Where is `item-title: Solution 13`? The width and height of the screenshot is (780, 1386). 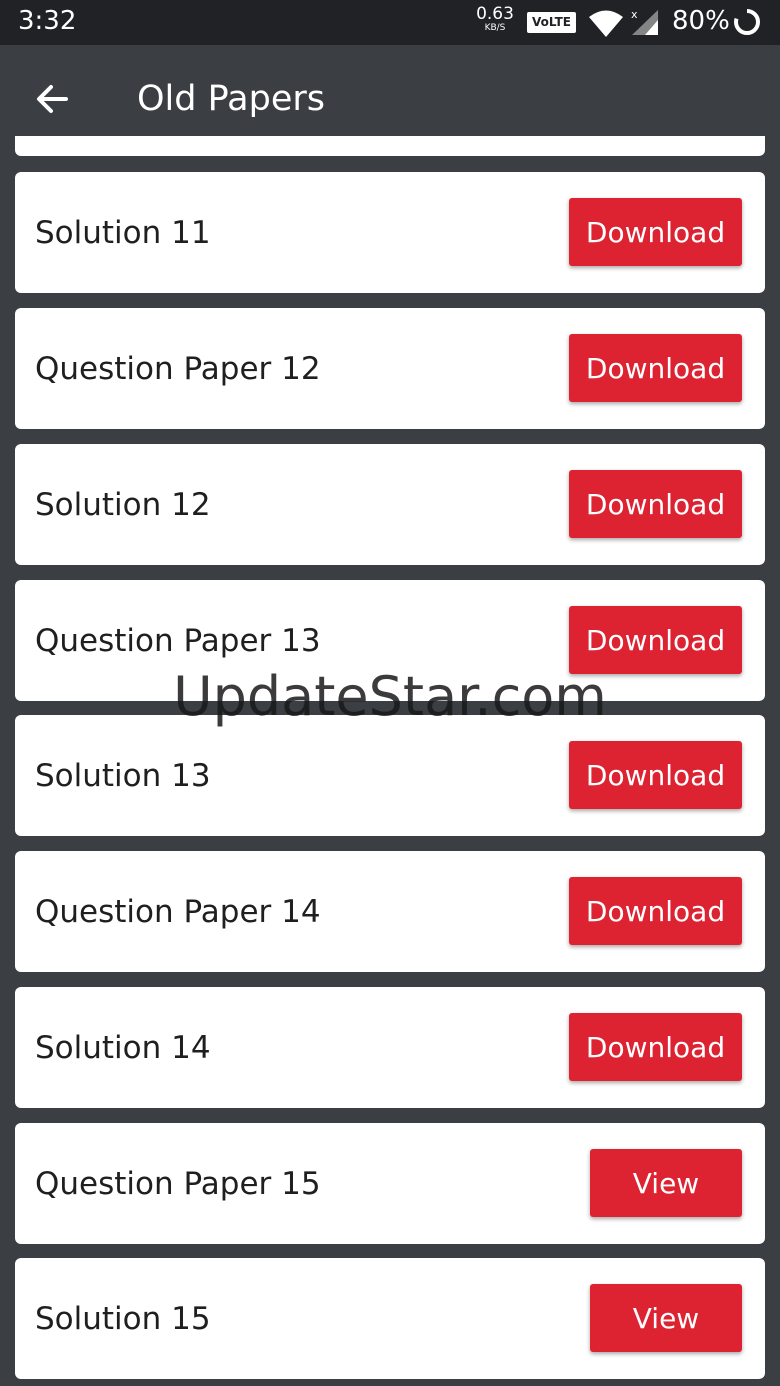 item-title: Solution 13 is located at coordinates (123, 775).